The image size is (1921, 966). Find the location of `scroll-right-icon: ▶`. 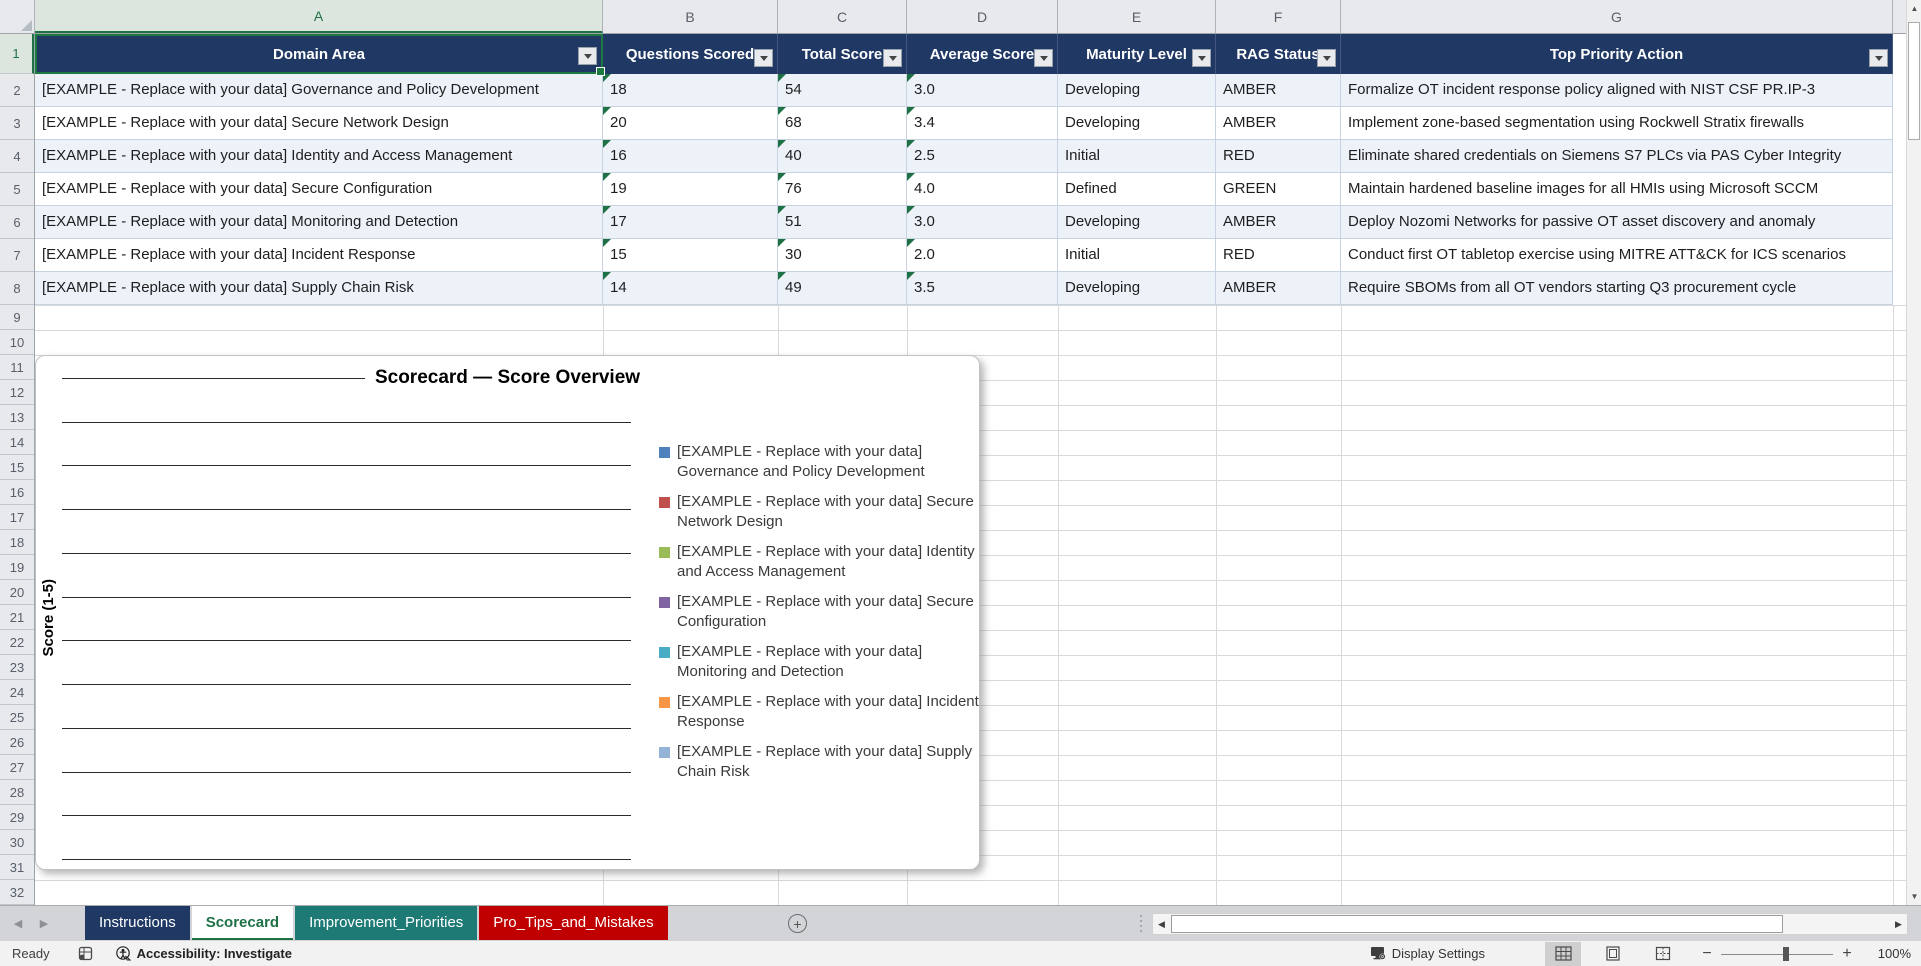

scroll-right-icon: ▶ is located at coordinates (1898, 924).